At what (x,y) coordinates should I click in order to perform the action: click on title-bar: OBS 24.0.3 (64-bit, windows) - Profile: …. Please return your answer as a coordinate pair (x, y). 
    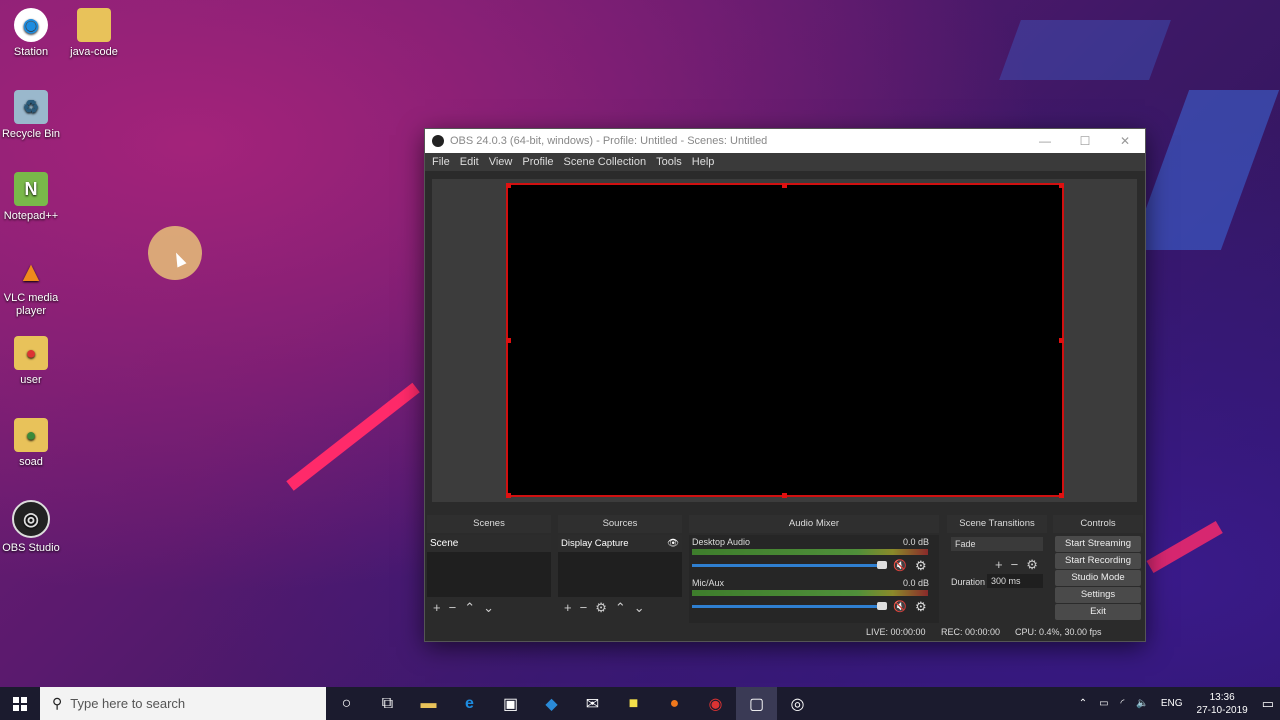
    Looking at the image, I should click on (785, 141).